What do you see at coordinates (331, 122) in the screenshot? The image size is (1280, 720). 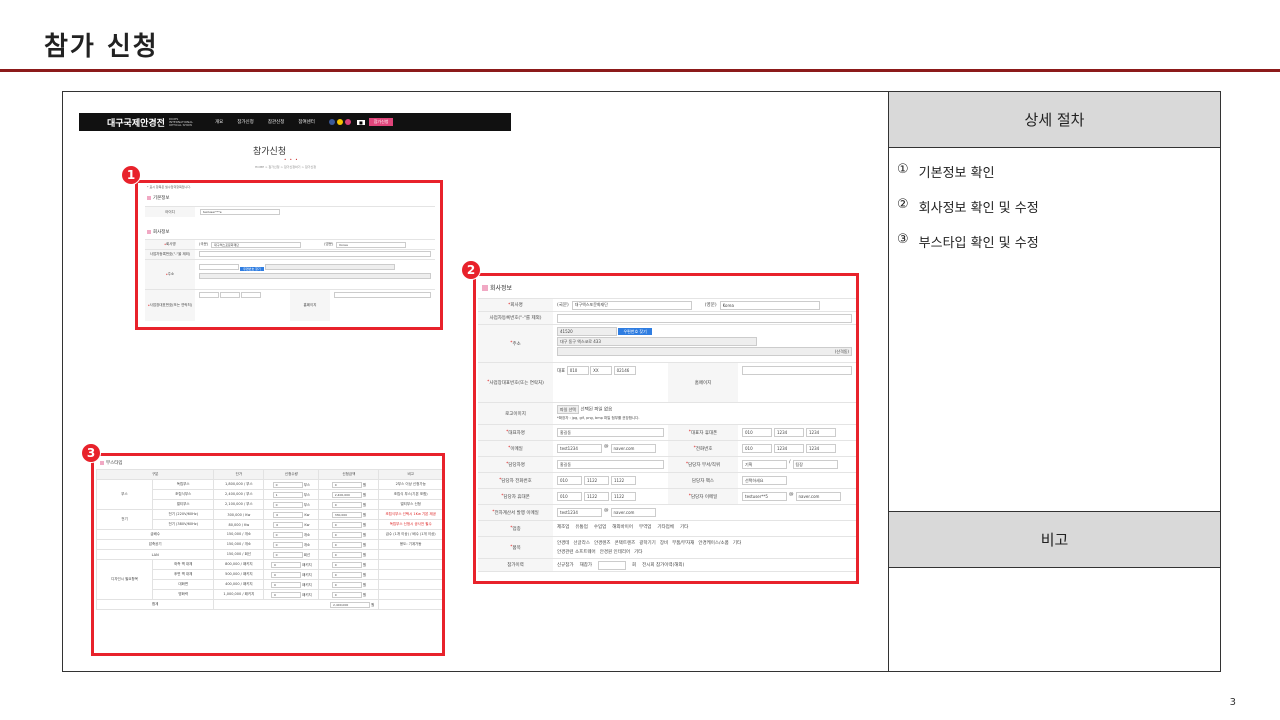 I see `facebook-icon` at bounding box center [331, 122].